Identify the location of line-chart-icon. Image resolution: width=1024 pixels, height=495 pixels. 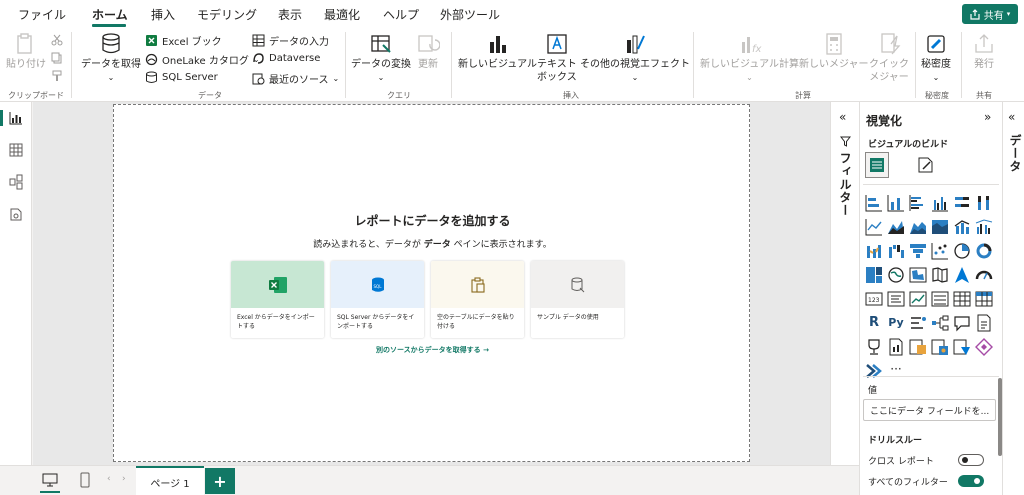
(874, 227).